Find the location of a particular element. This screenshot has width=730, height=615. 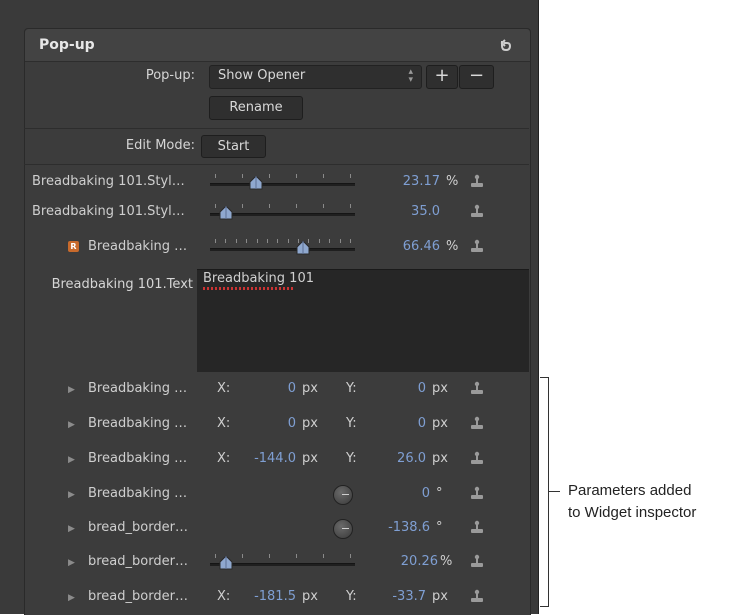

annotation-bracket is located at coordinates (544, 492).